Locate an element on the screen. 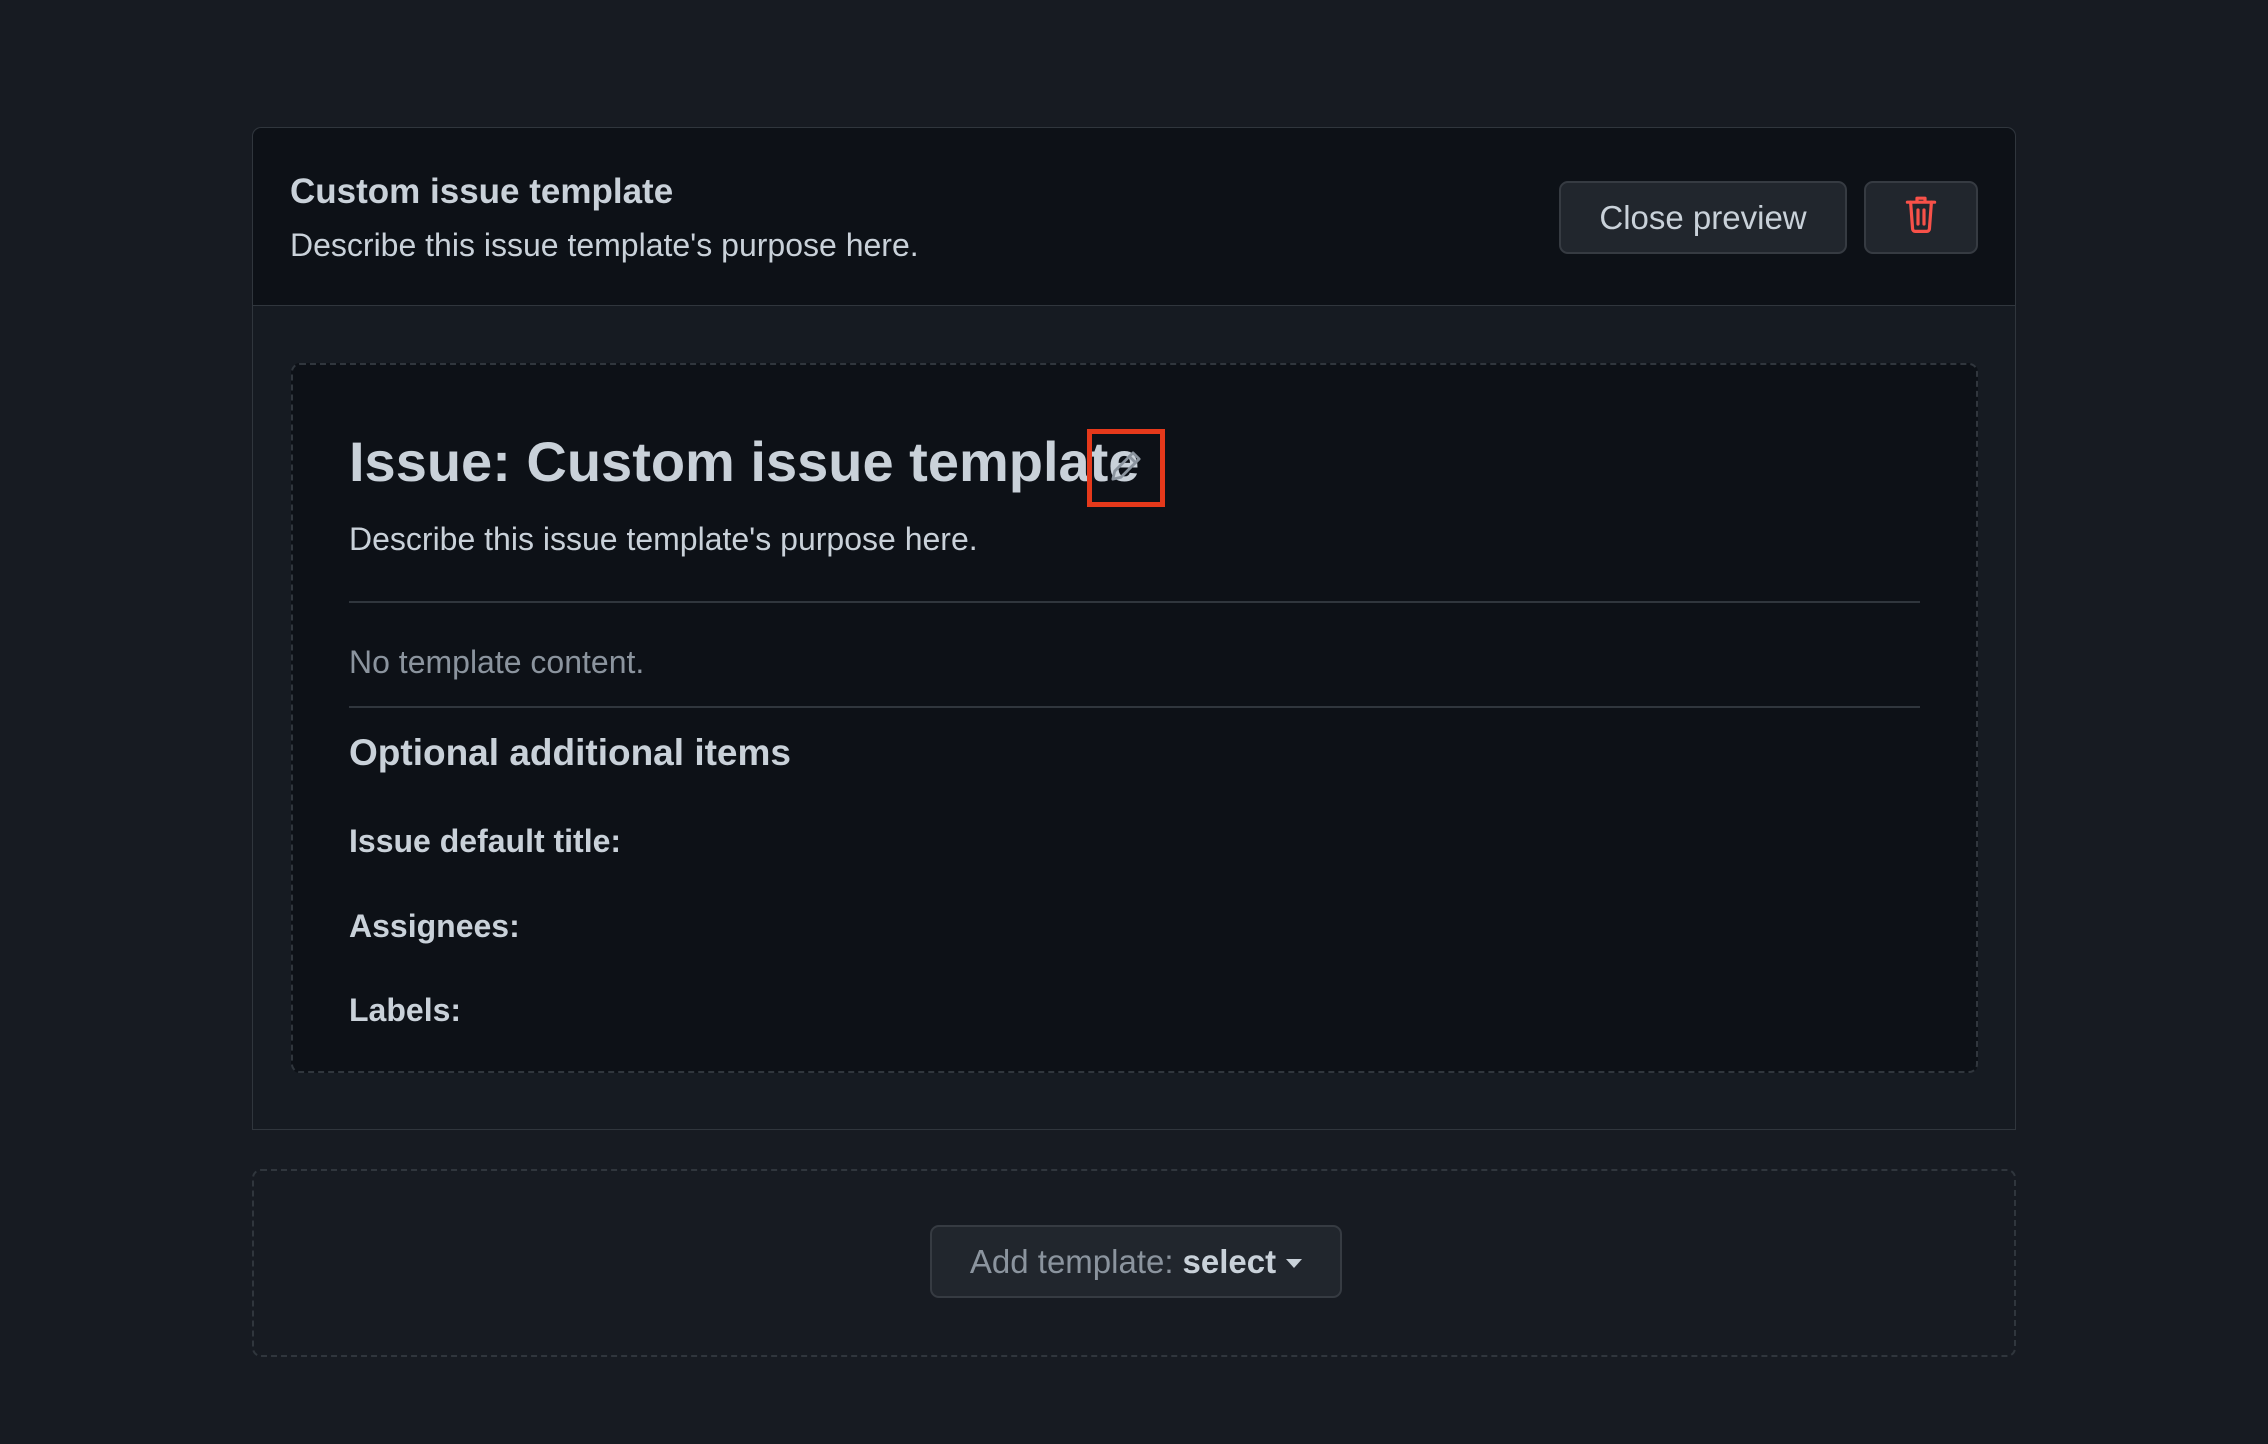 This screenshot has width=2268, height=1444. caret-down-icon is located at coordinates (1294, 1263).